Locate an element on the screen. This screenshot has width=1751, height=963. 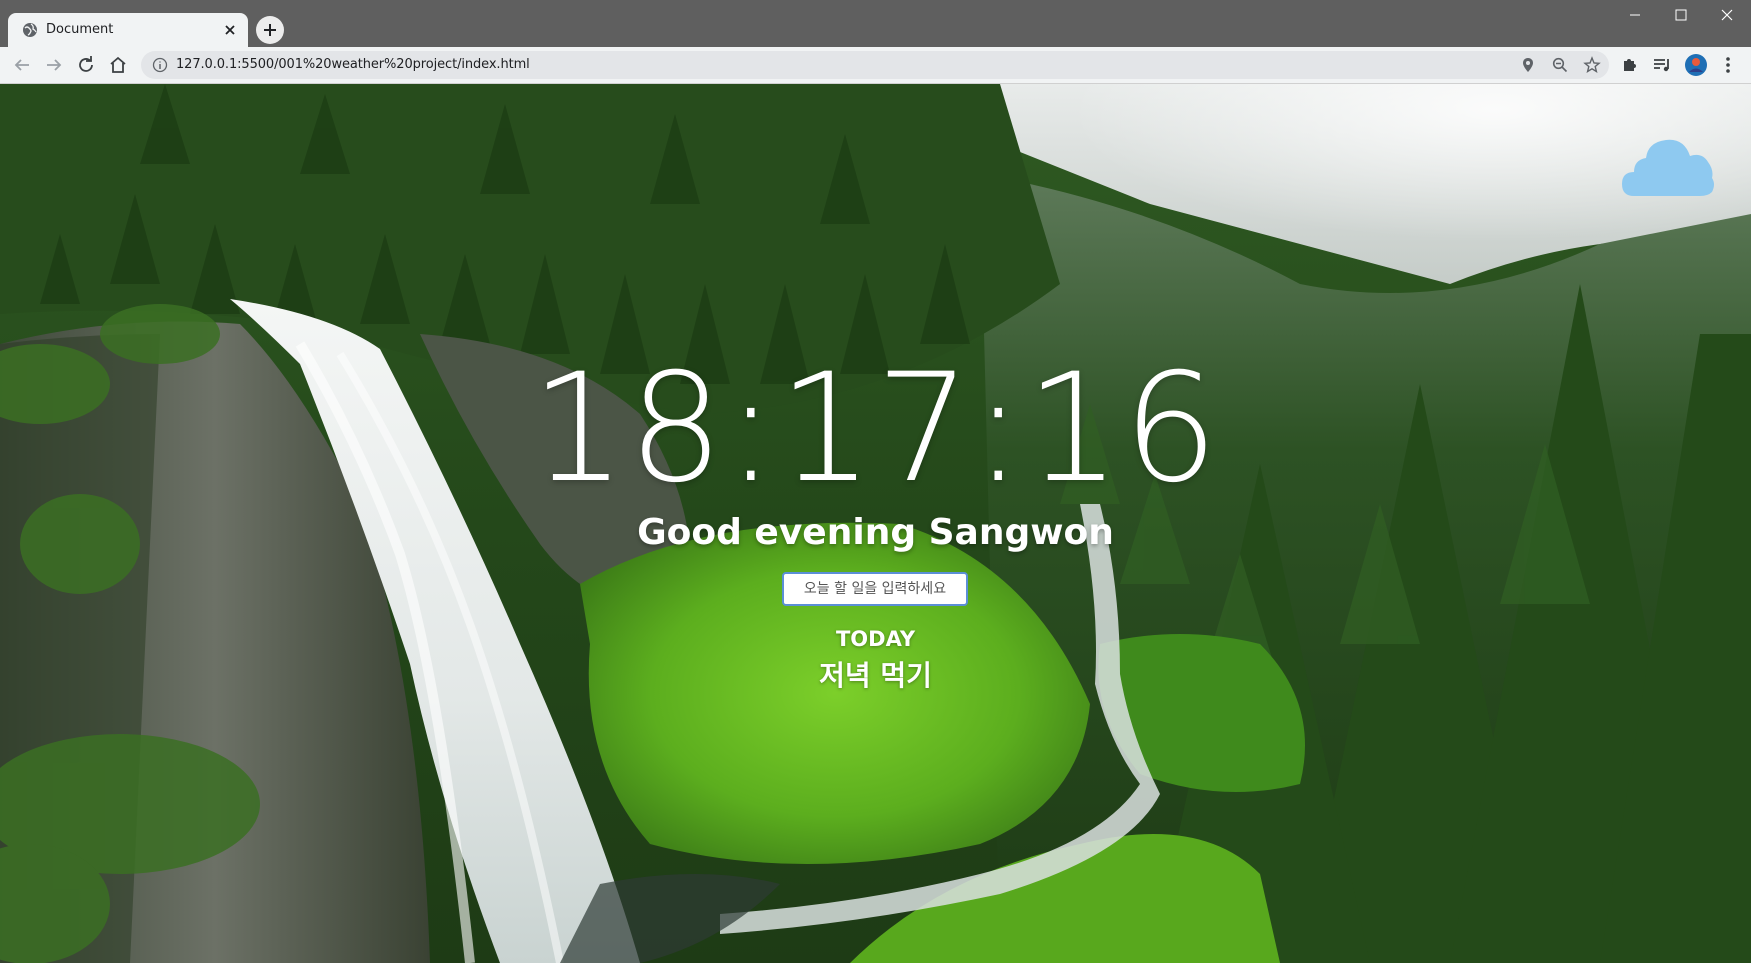
location-pin-icon is located at coordinates (1528, 65).